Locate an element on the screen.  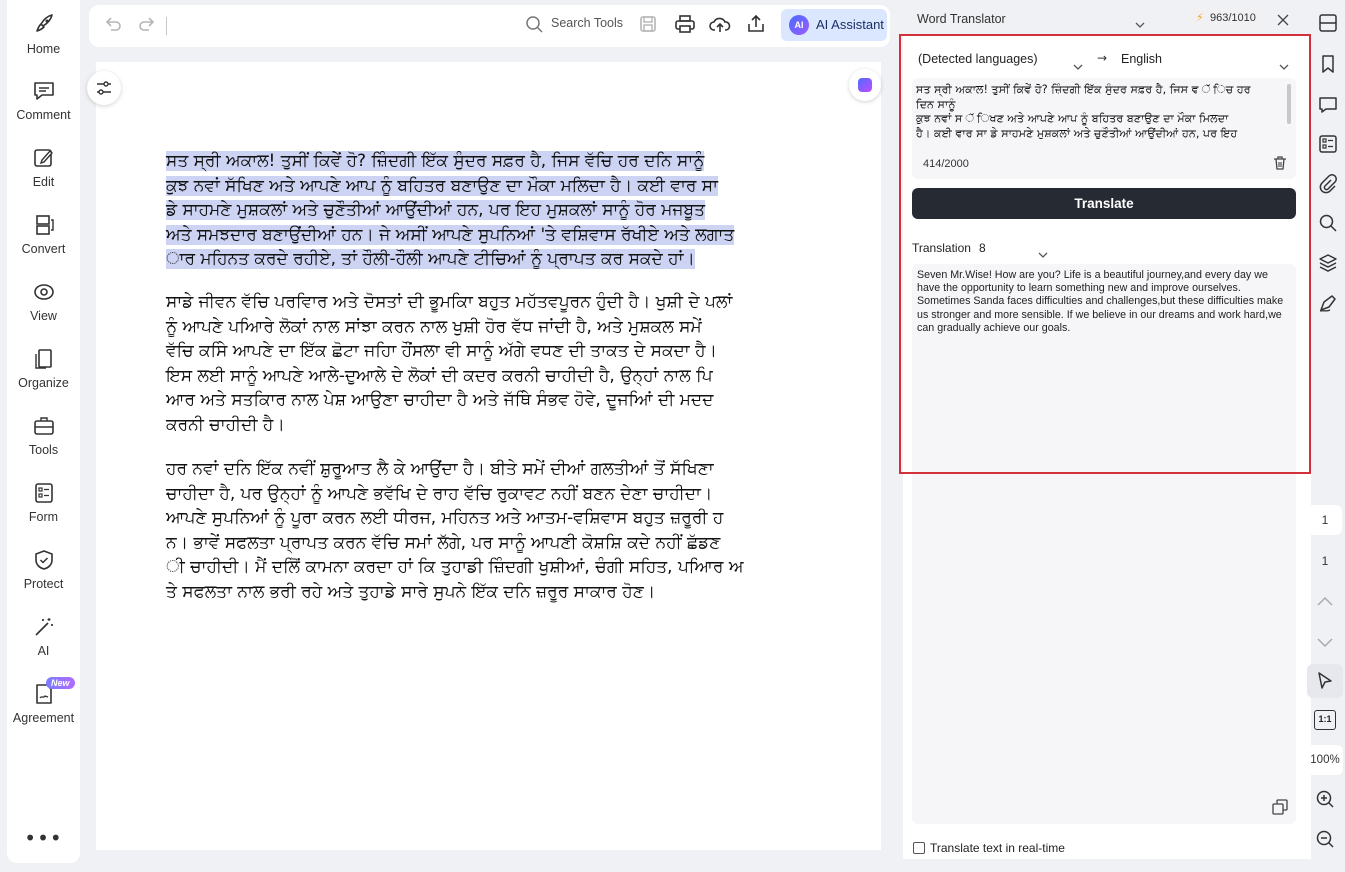
total-pages: 1 is located at coordinates (1325, 561).